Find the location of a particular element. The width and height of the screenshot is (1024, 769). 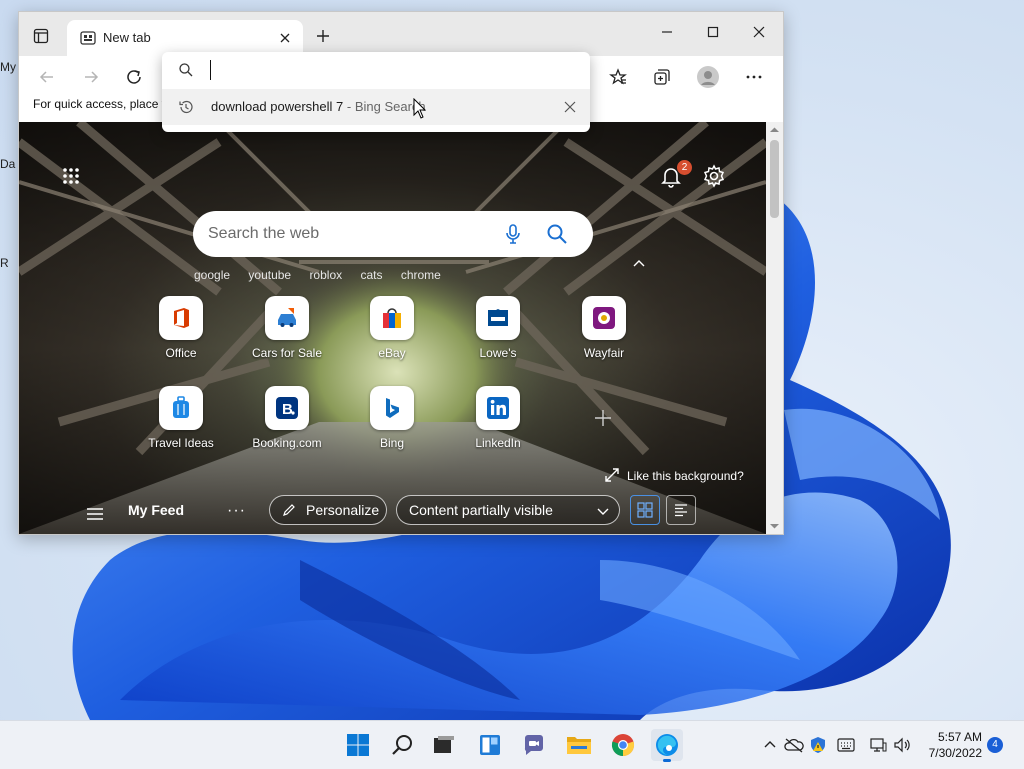

plus-icon is located at coordinates (323, 36).